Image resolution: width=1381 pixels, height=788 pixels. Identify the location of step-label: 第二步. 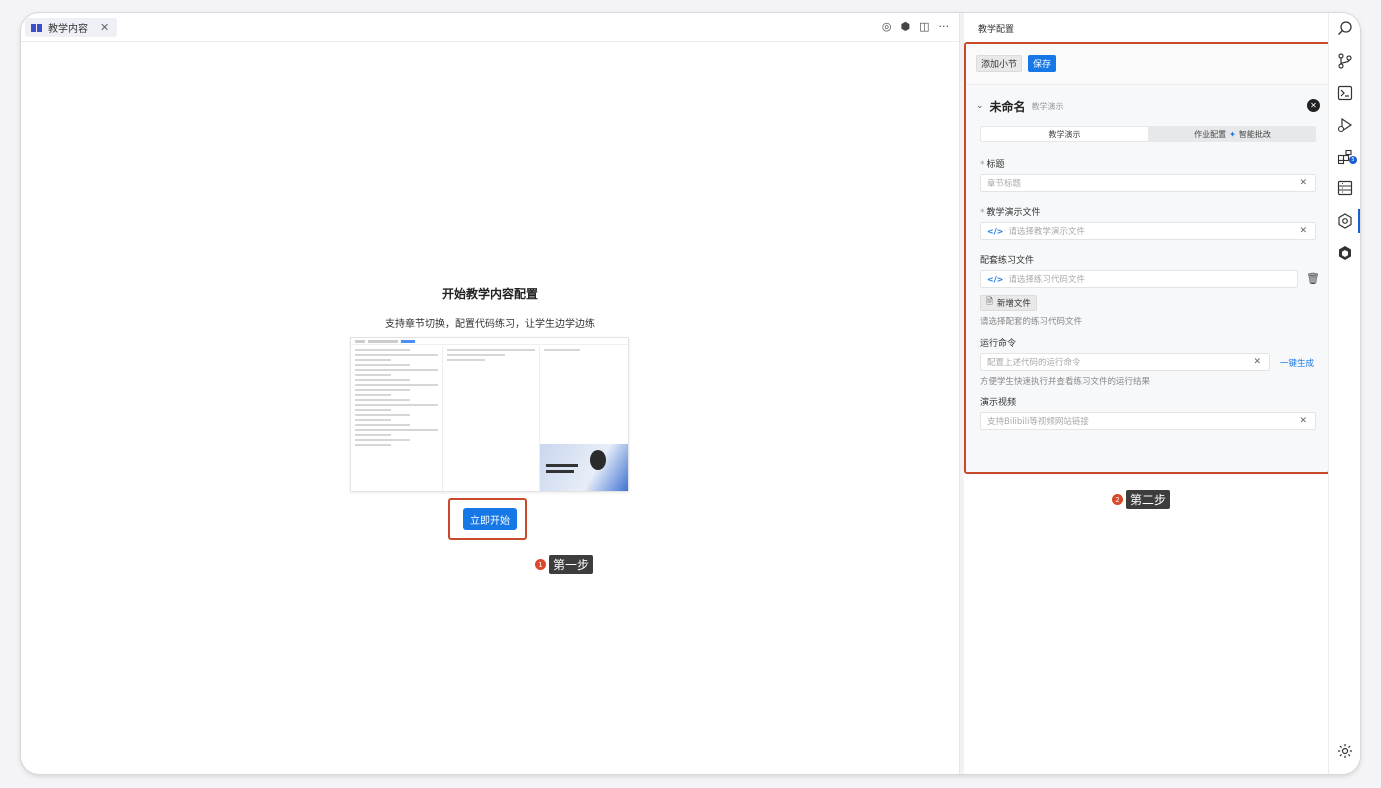
(1148, 499).